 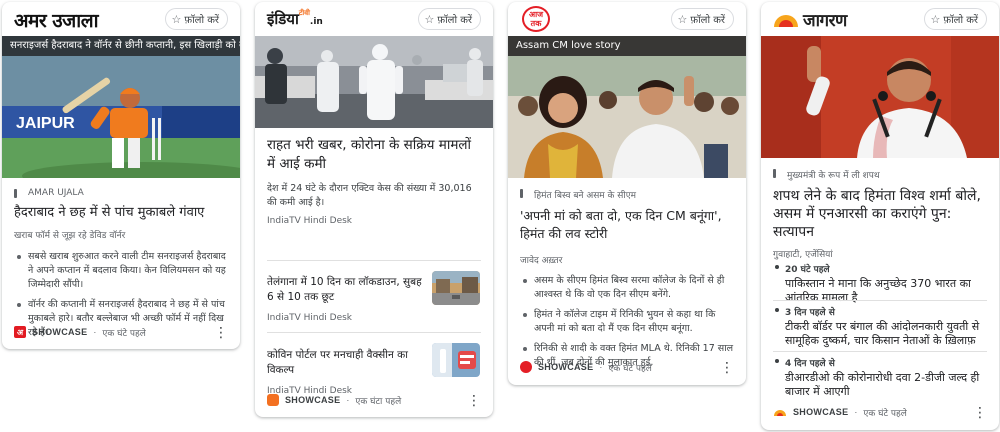 What do you see at coordinates (20, 332) in the screenshot?
I see `amar-ujala-small-logo: अ` at bounding box center [20, 332].